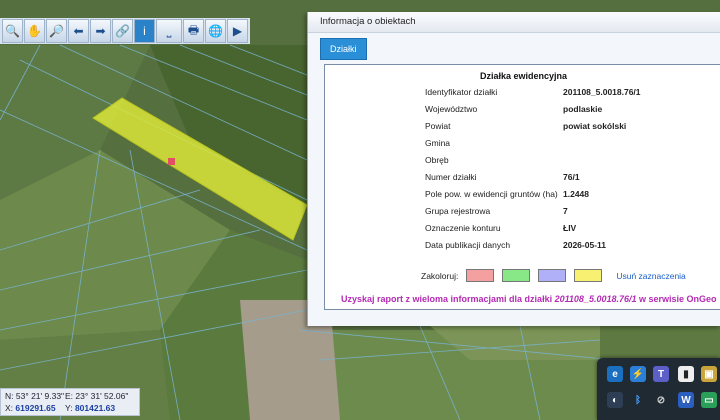 The image size is (720, 420). What do you see at coordinates (438, 126) in the screenshot?
I see `attribute-label: Powiat` at bounding box center [438, 126].